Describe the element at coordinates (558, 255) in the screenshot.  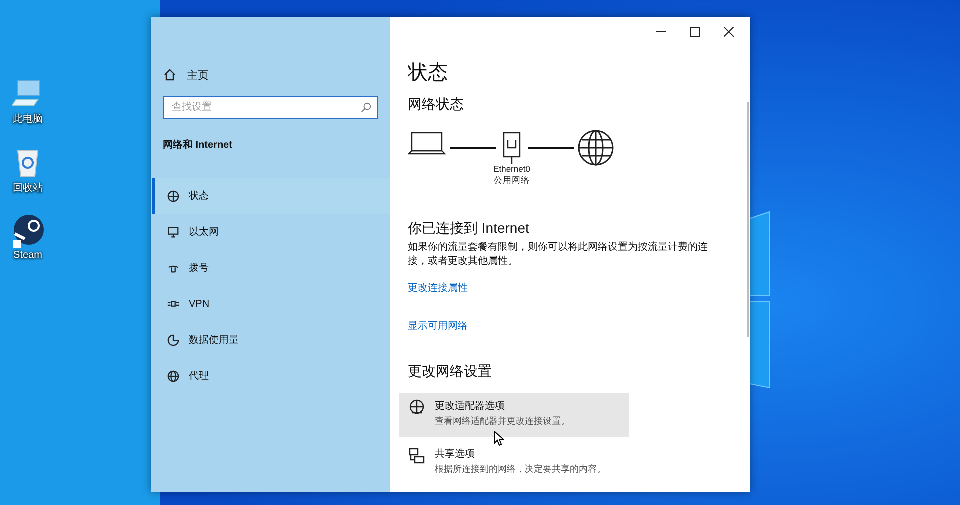
I see `connection-description: 如果你的流量套餐有限制，则你可以将此网络设置为按流量计费的连接，或者更改其他属性。` at that location.